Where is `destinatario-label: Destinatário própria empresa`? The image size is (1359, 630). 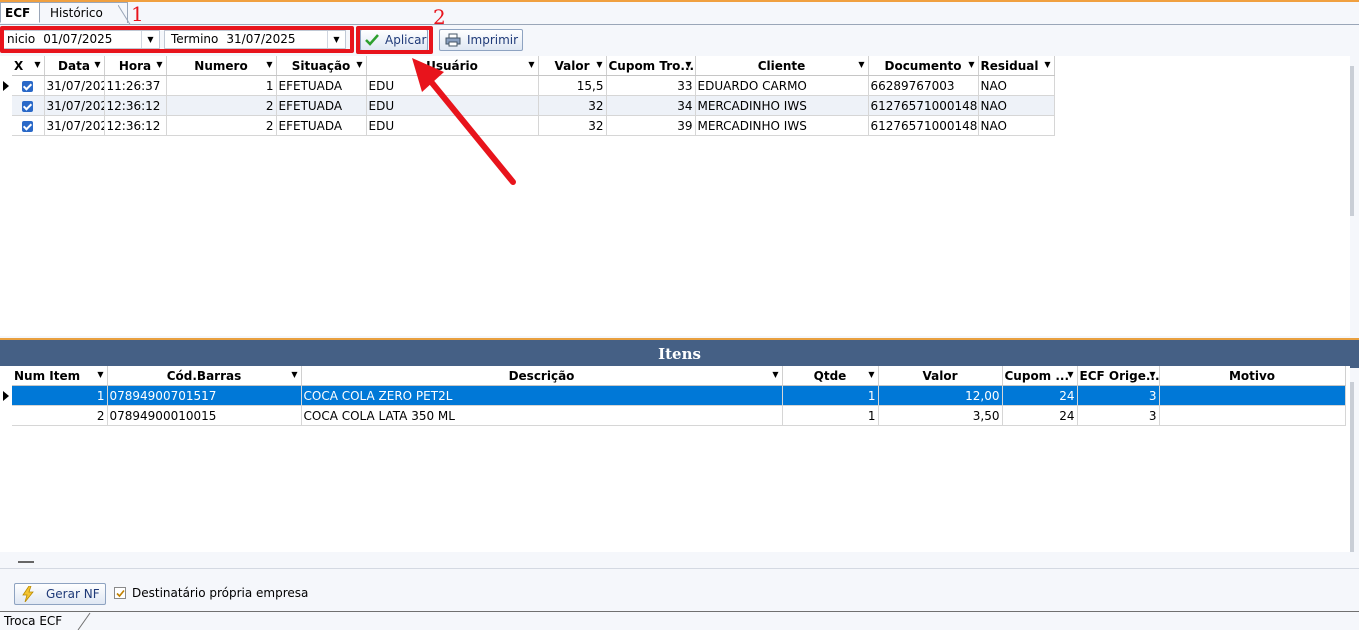 destinatario-label: Destinatário própria empresa is located at coordinates (220, 593).